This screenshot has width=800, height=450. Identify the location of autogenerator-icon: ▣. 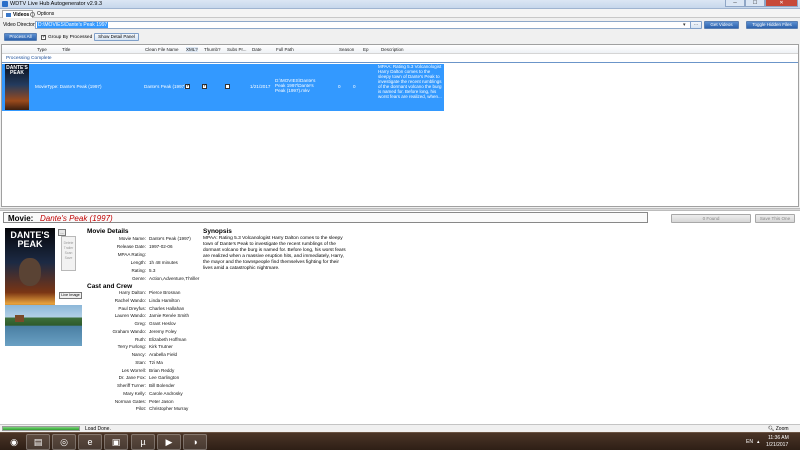
(116, 442).